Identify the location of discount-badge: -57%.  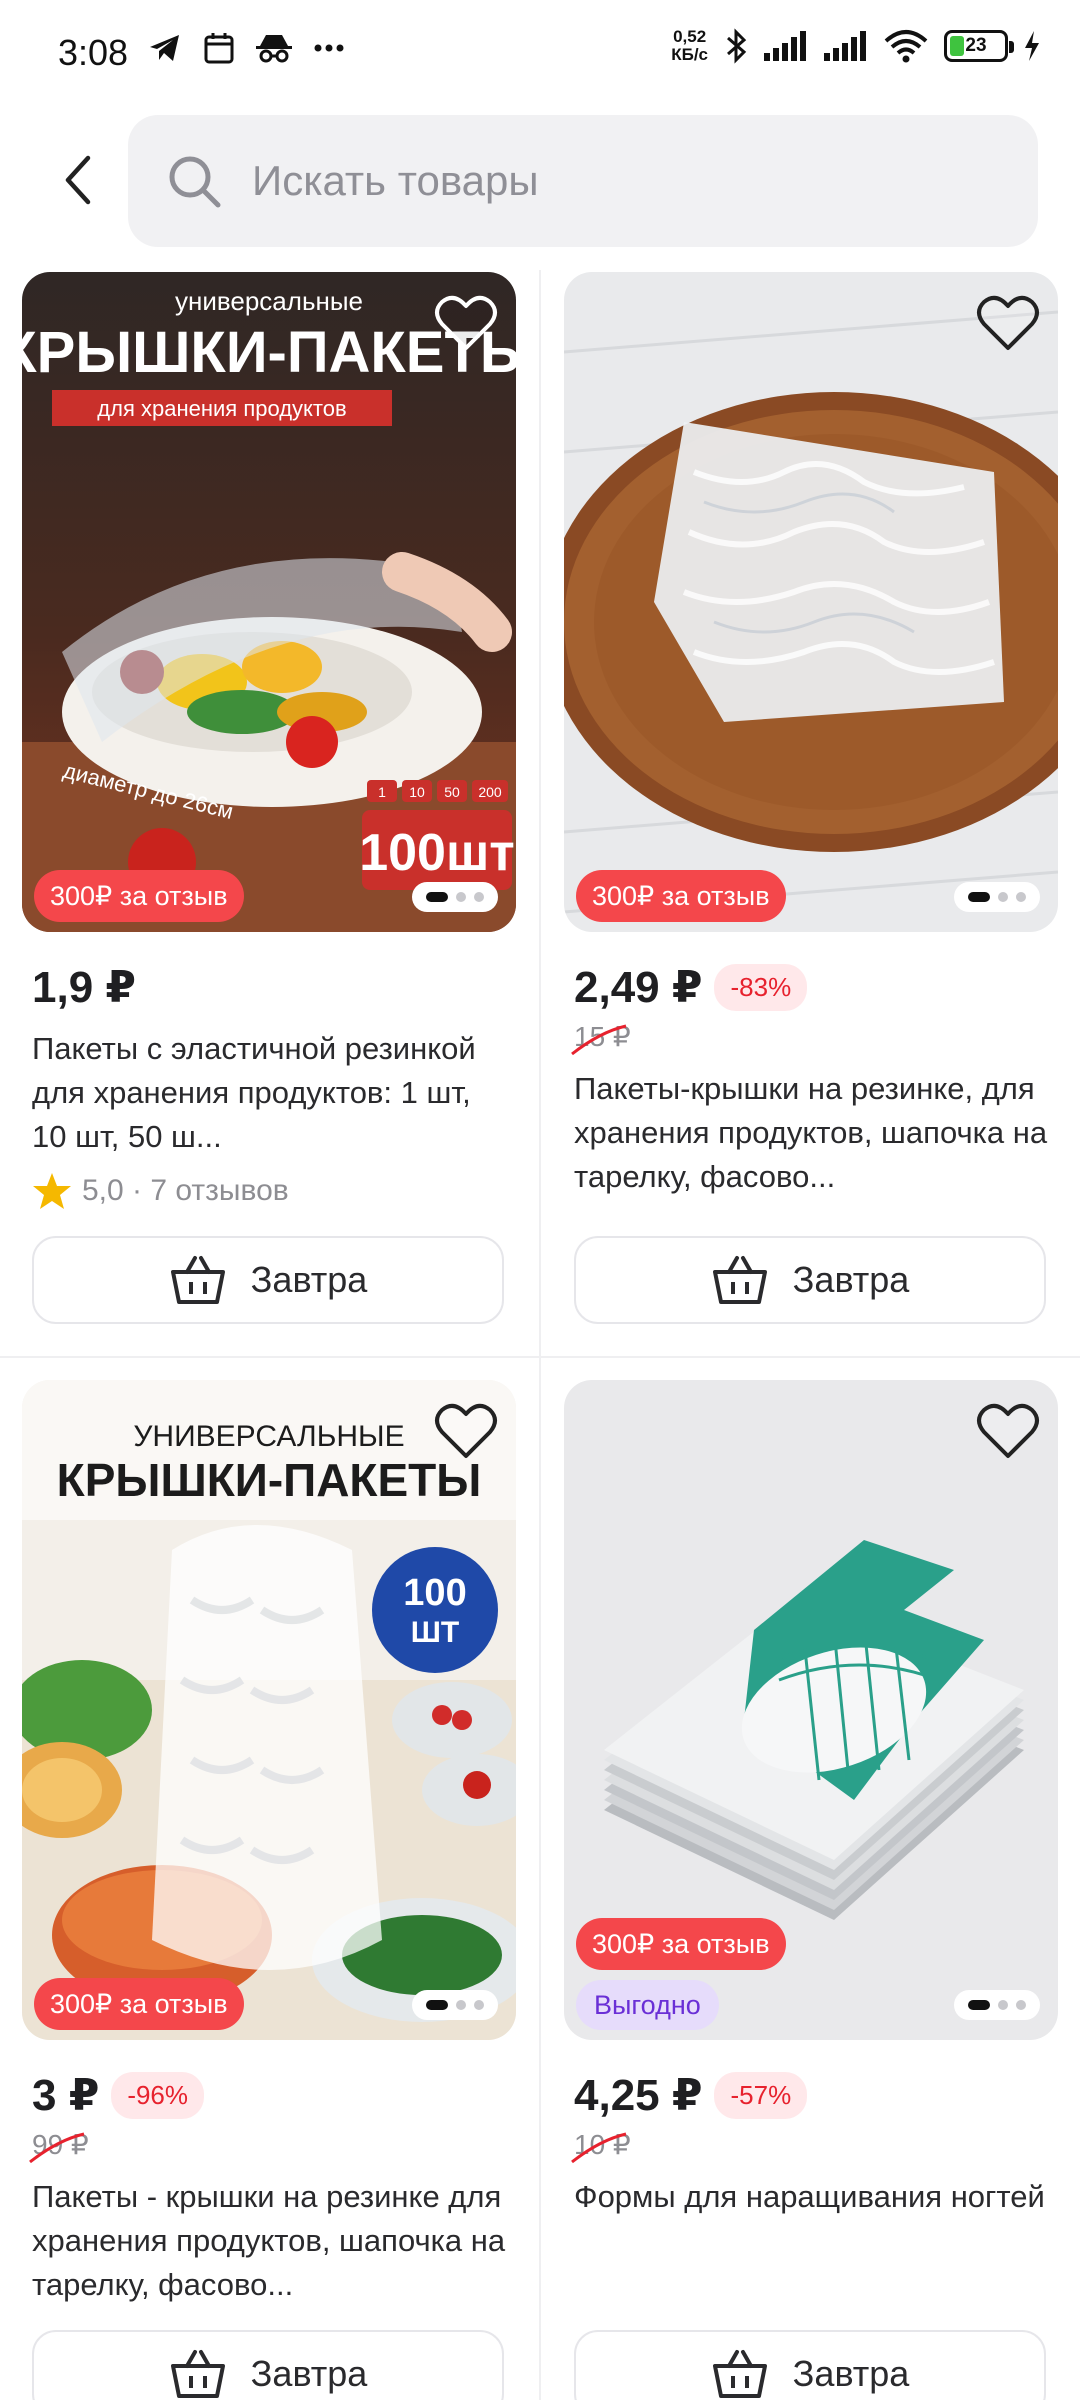
(761, 2095).